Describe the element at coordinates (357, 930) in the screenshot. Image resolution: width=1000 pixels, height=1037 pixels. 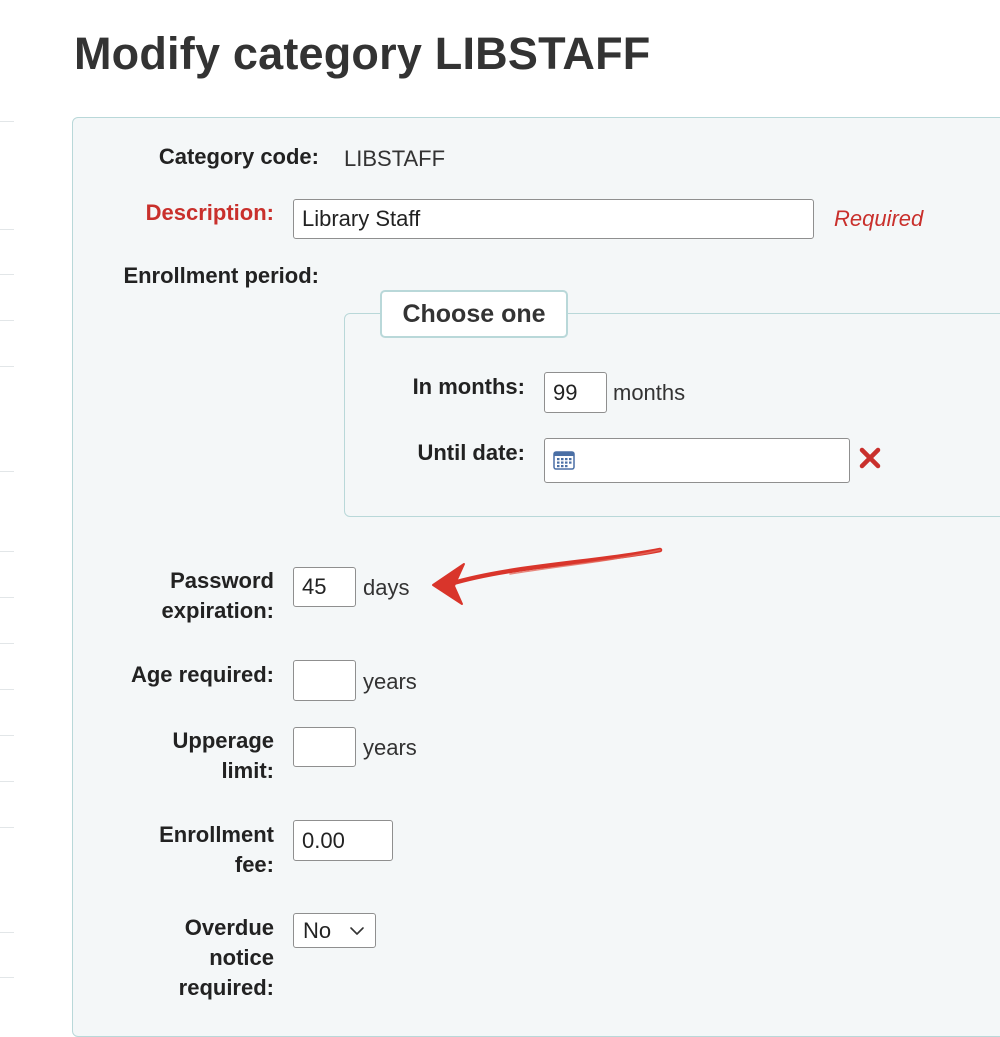
I see `chevron-down-icon` at that location.